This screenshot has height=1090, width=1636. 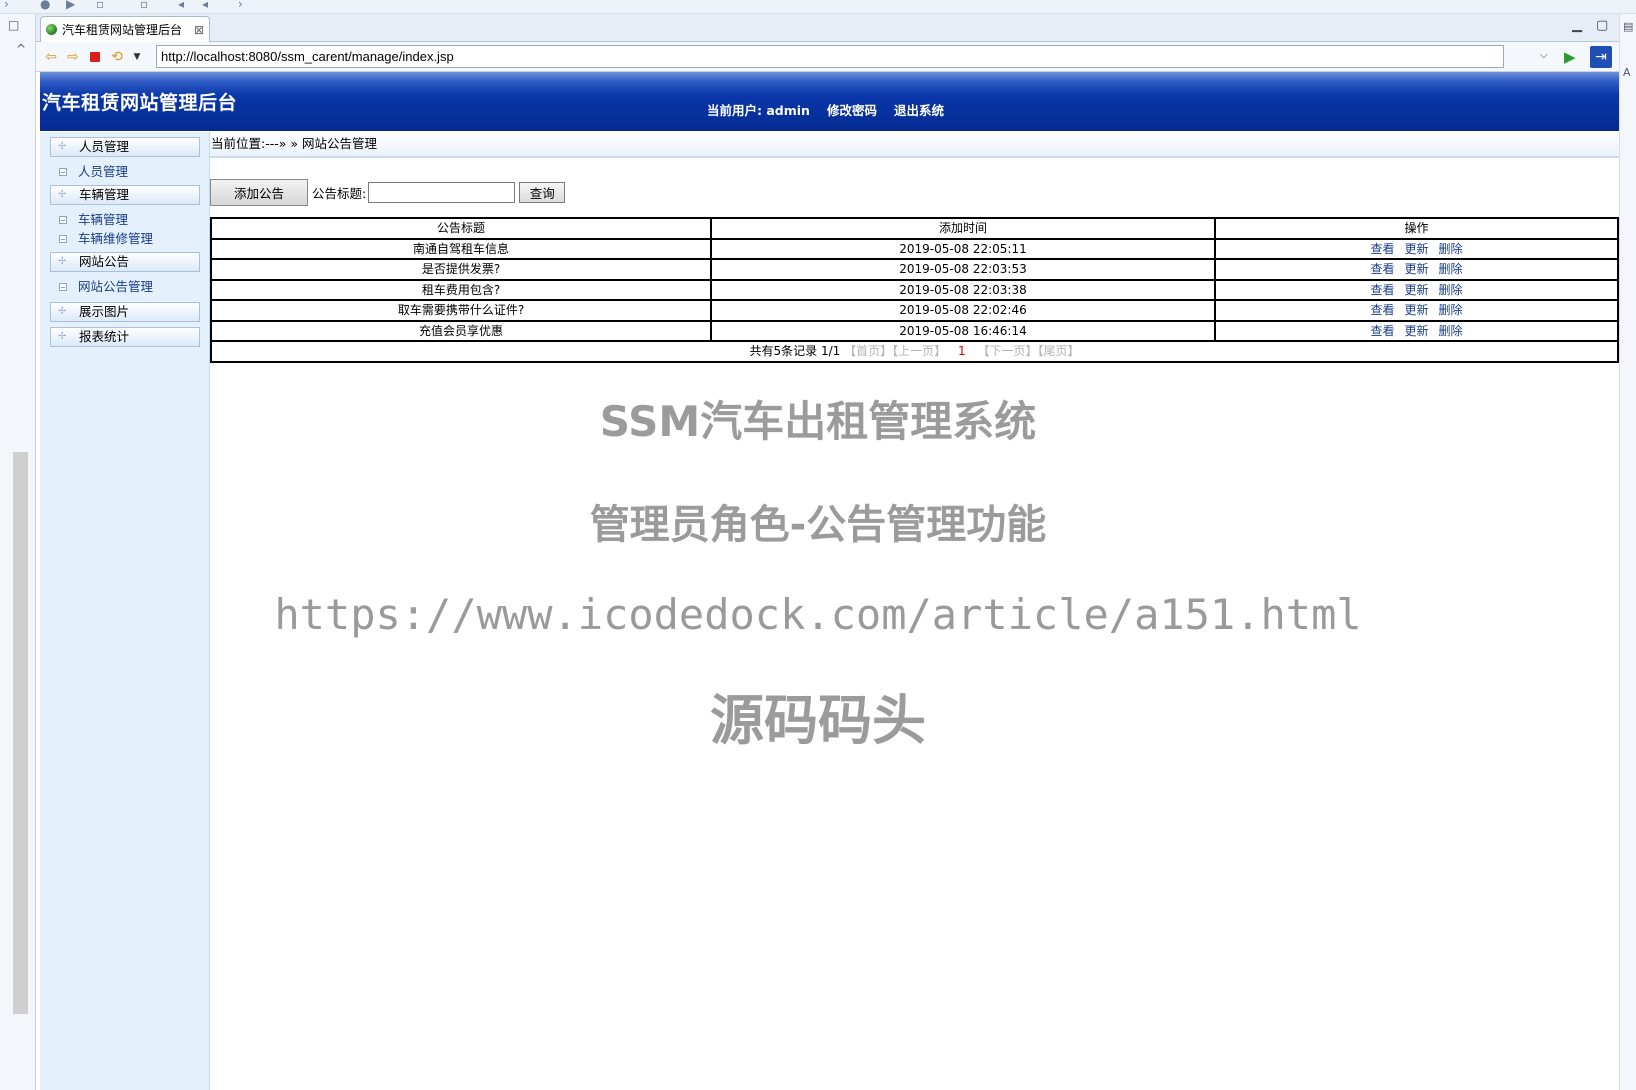 I want to click on maximize-icon: ▢, so click(x=1602, y=25).